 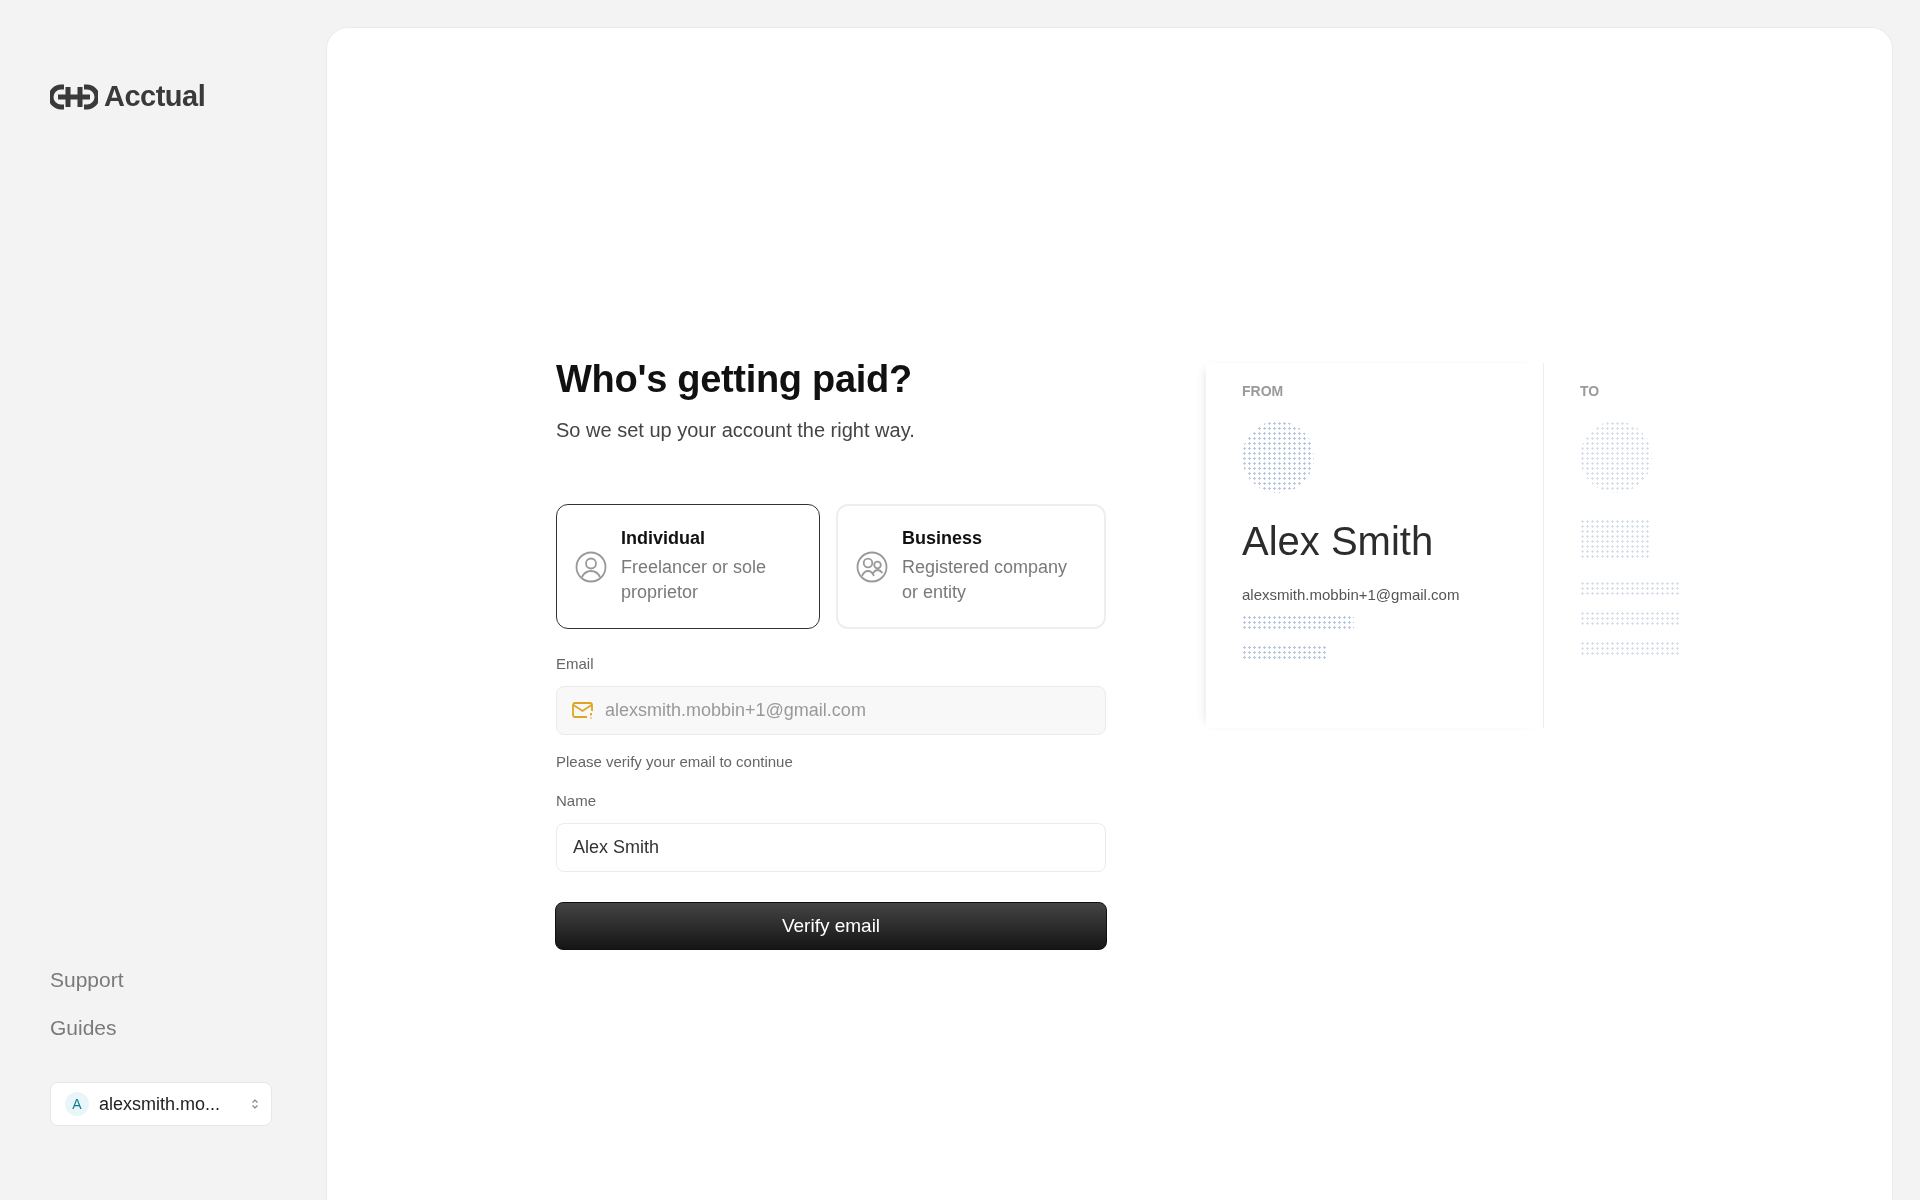 What do you see at coordinates (1615, 539) in the screenshot?
I see `text-placeholder` at bounding box center [1615, 539].